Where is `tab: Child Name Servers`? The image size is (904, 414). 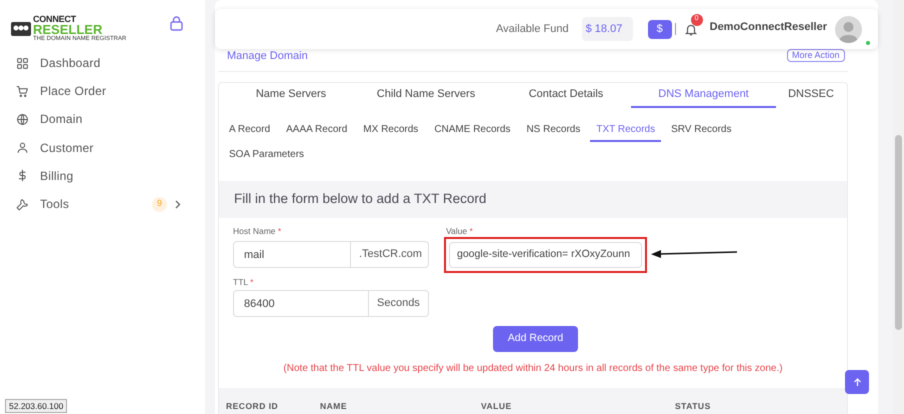 tab: Child Name Servers is located at coordinates (426, 95).